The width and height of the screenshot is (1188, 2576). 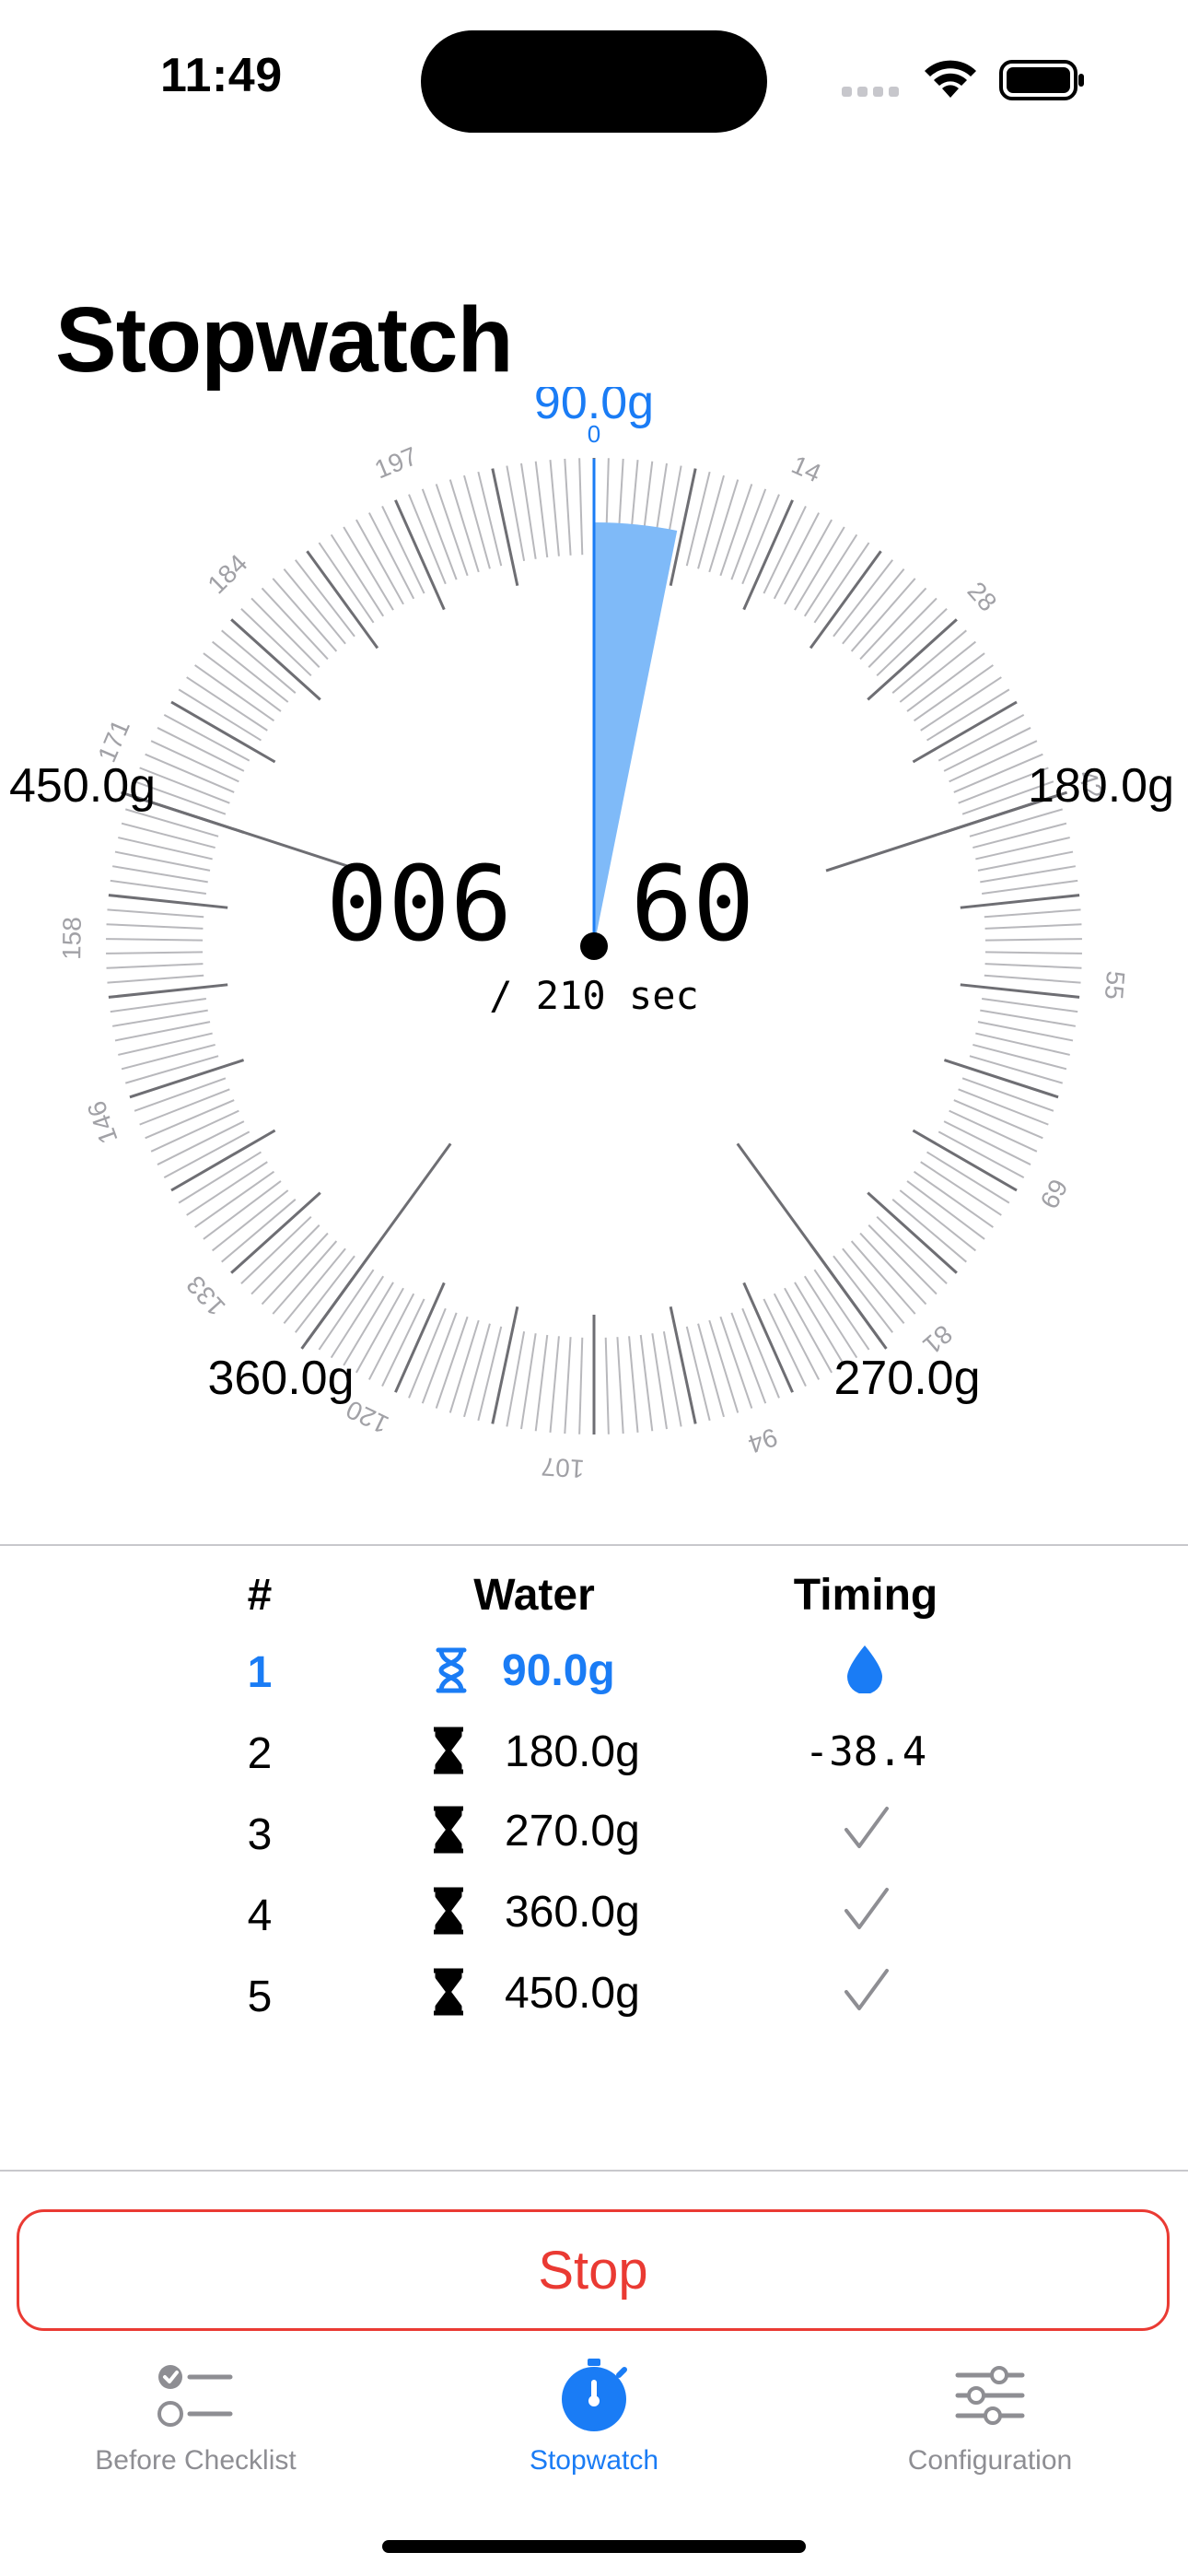 What do you see at coordinates (990, 2417) in the screenshot?
I see `tab-configuration: Configuration` at bounding box center [990, 2417].